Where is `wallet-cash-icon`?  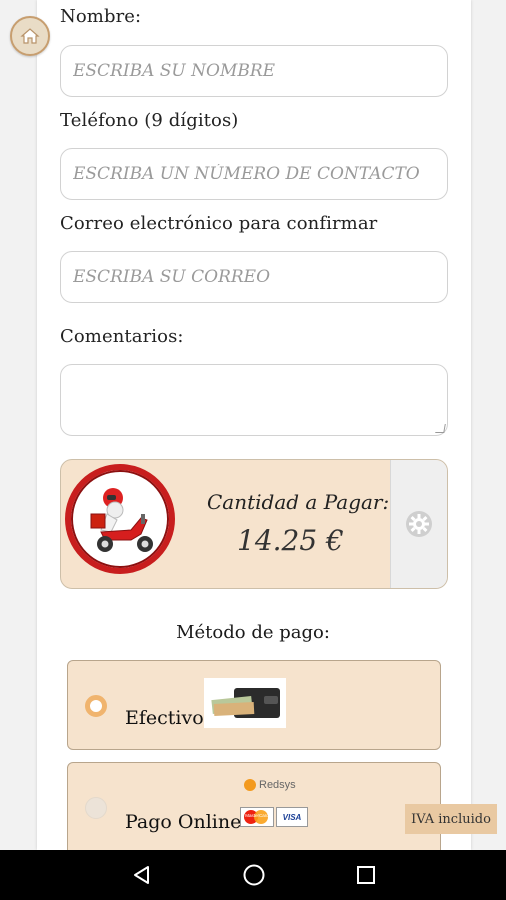 wallet-cash-icon is located at coordinates (245, 703).